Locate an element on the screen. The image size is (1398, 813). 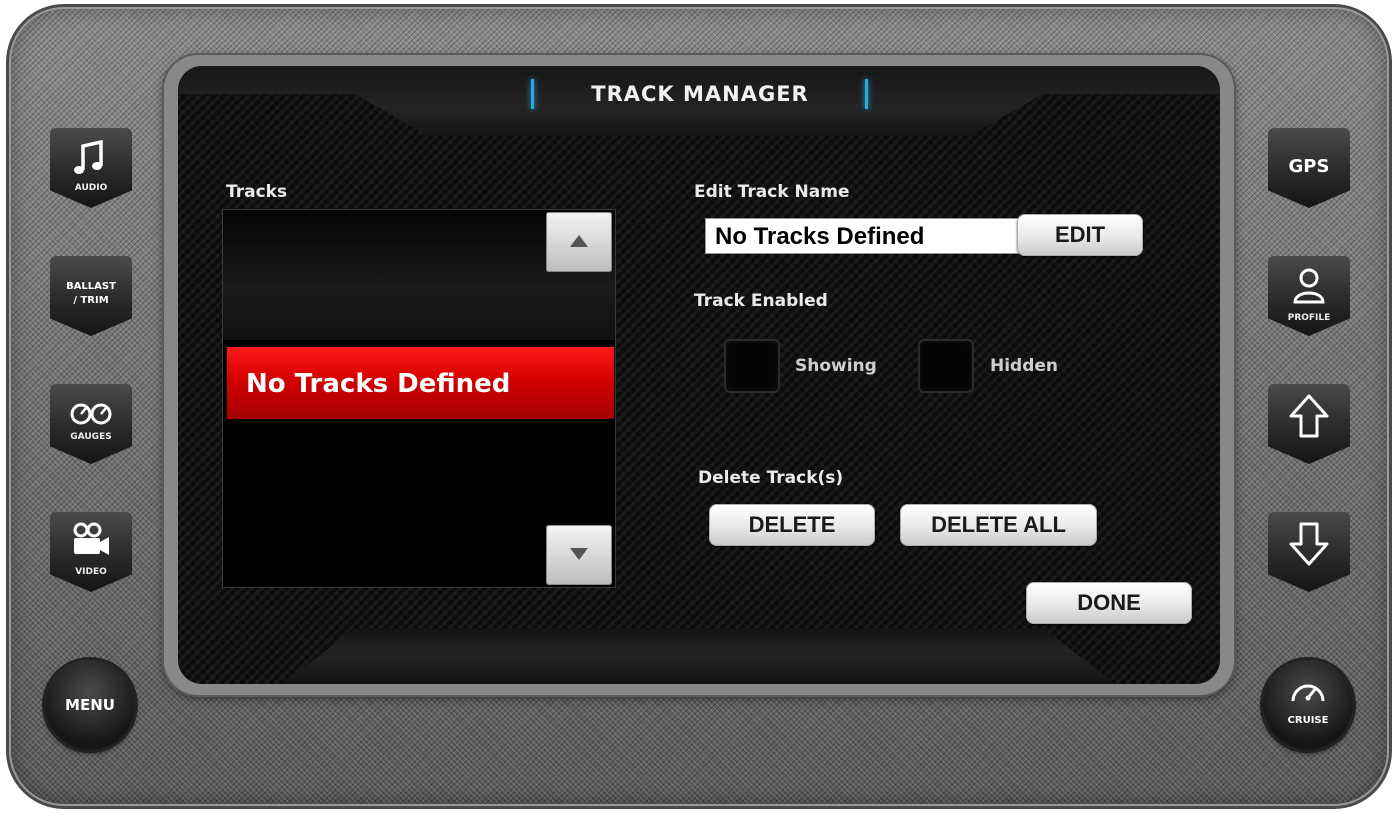
done-button: DONE is located at coordinates (1109, 603).